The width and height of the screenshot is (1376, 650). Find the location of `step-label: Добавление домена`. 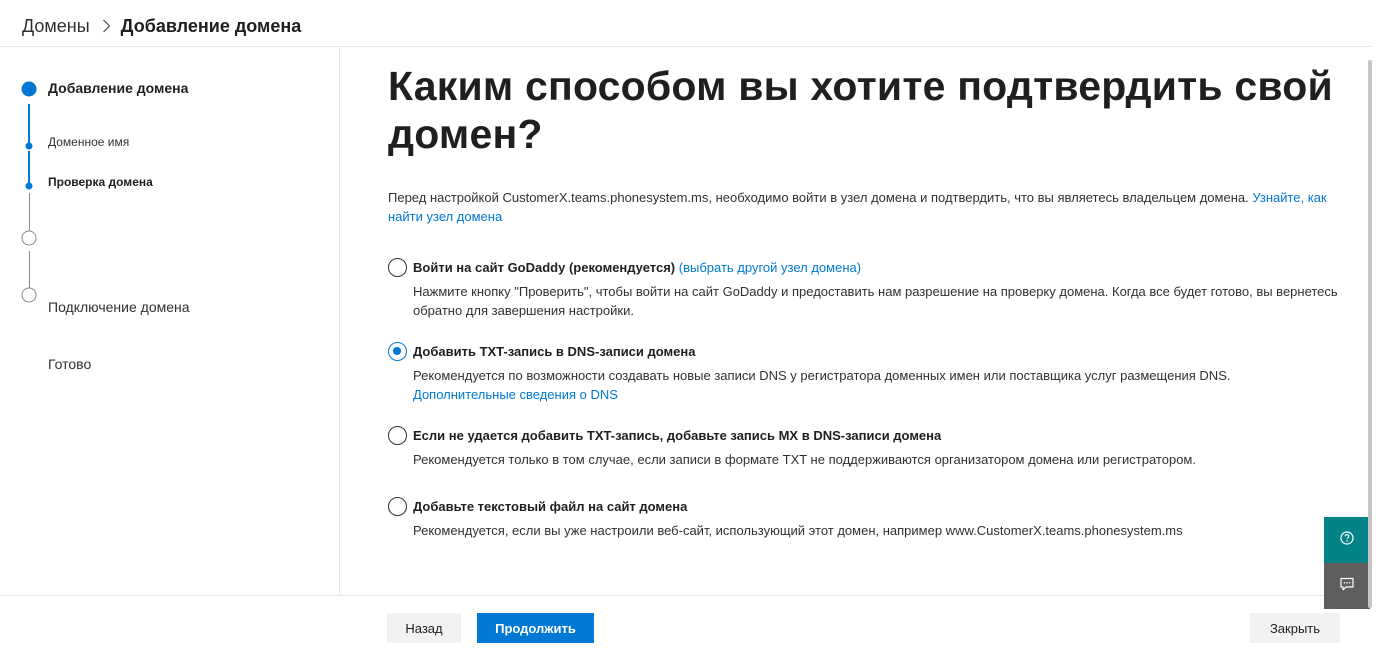

step-label: Добавление домена is located at coordinates (118, 88).